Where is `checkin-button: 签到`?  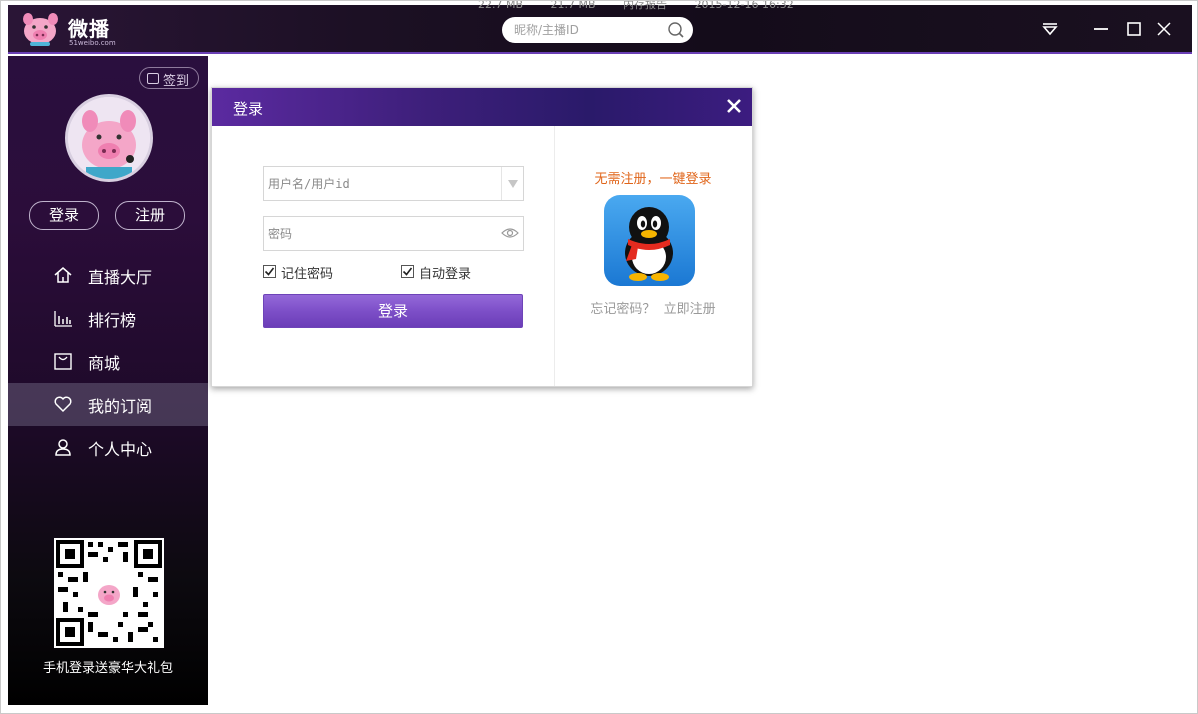
checkin-button: 签到 is located at coordinates (169, 78).